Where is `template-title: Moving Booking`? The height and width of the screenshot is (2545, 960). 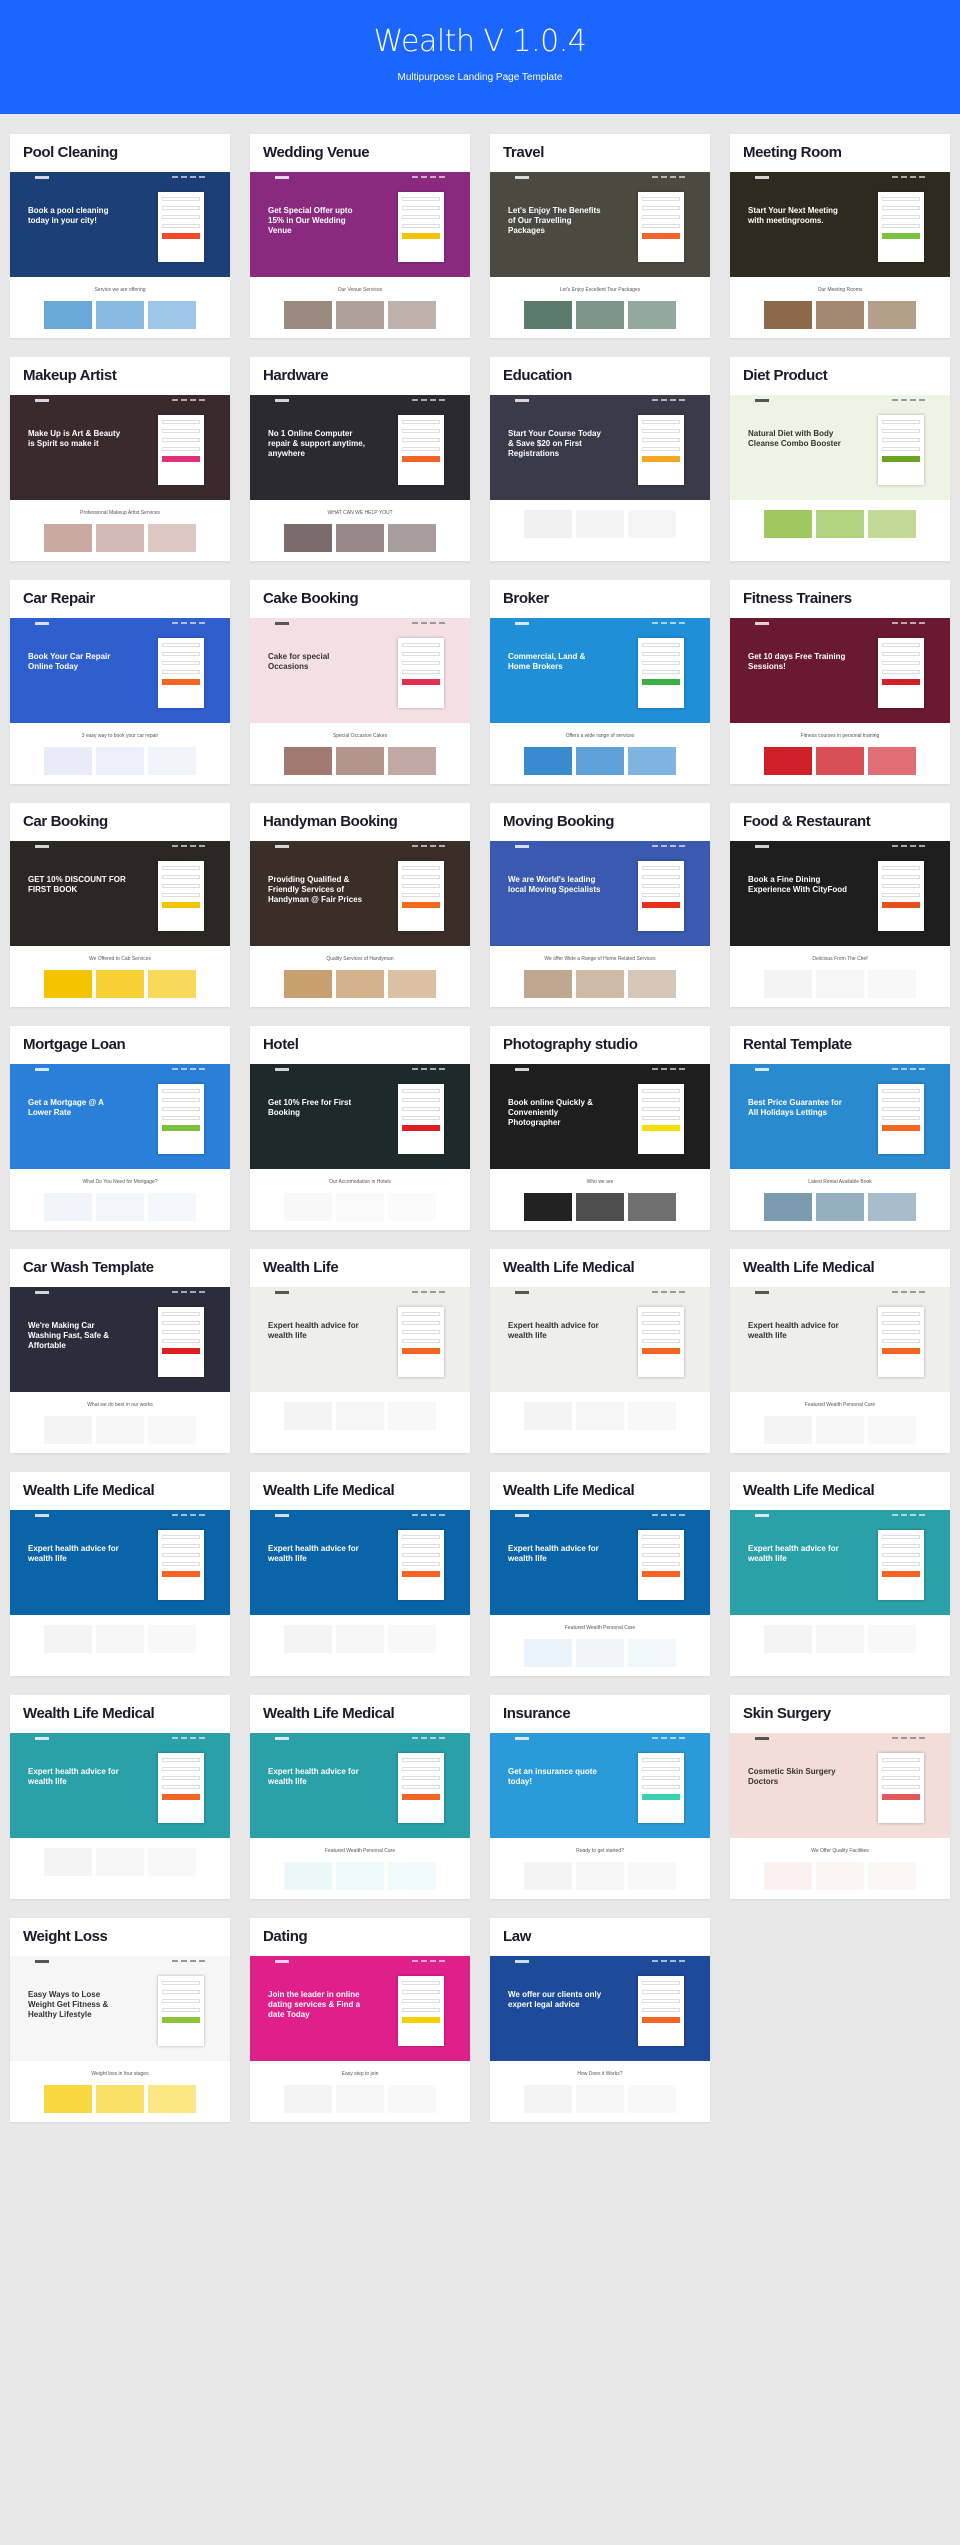 template-title: Moving Booking is located at coordinates (600, 822).